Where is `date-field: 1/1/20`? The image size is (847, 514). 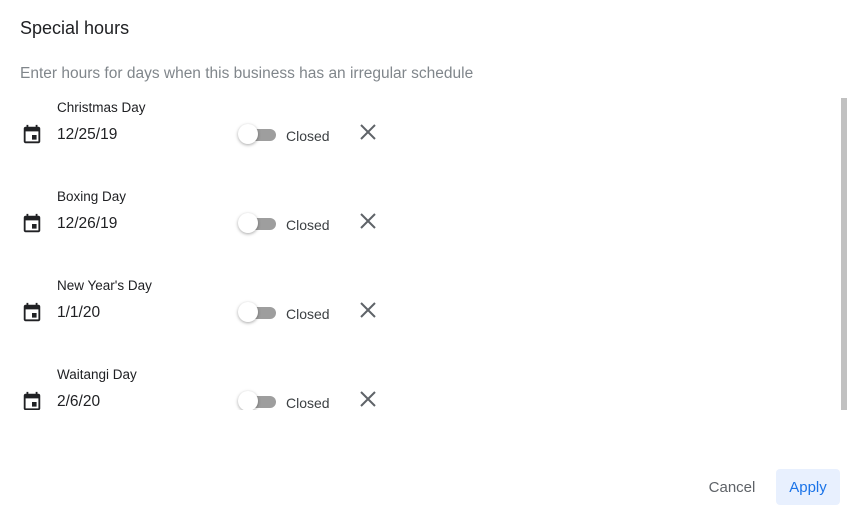
date-field: 1/1/20 is located at coordinates (78, 313).